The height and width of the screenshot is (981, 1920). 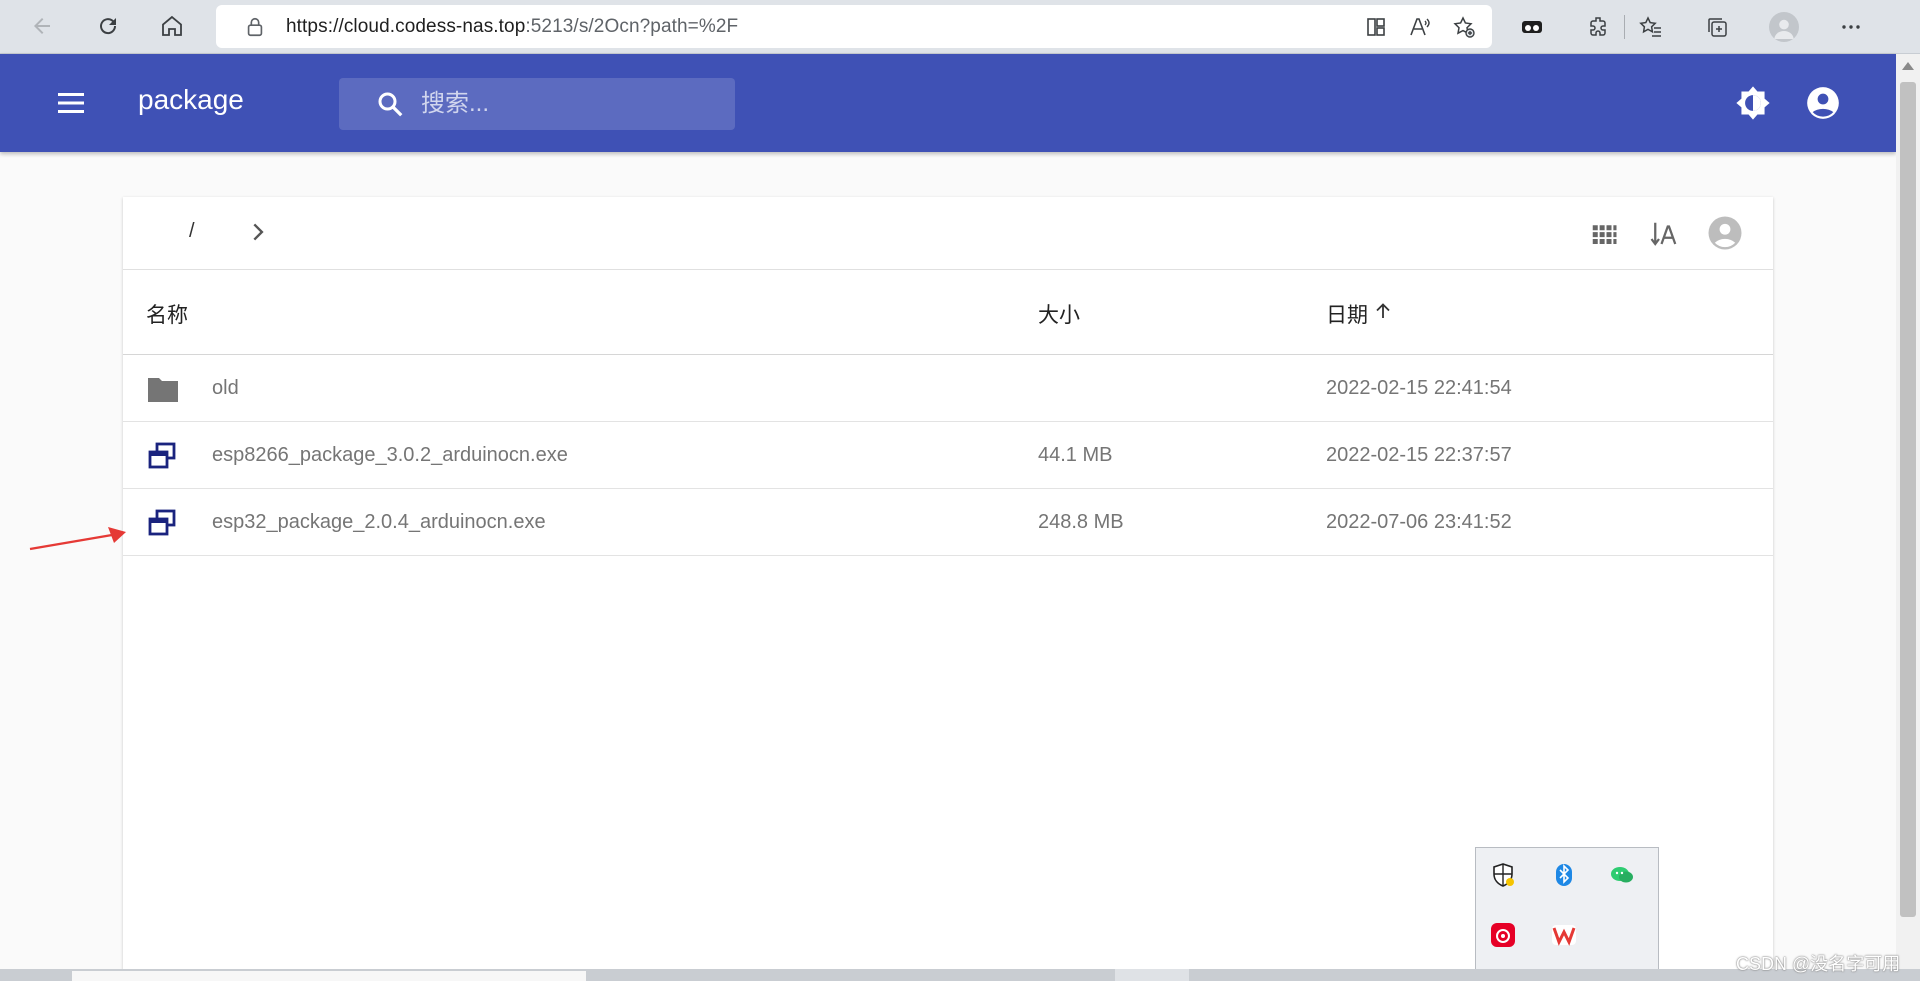 What do you see at coordinates (1651, 27) in the screenshot?
I see `favorites-icon` at bounding box center [1651, 27].